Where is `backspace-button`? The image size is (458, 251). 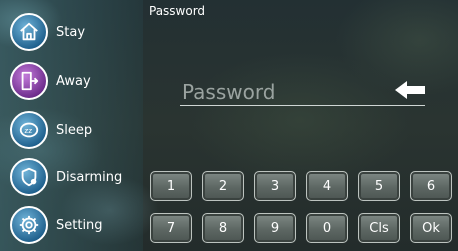 backspace-button is located at coordinates (410, 90).